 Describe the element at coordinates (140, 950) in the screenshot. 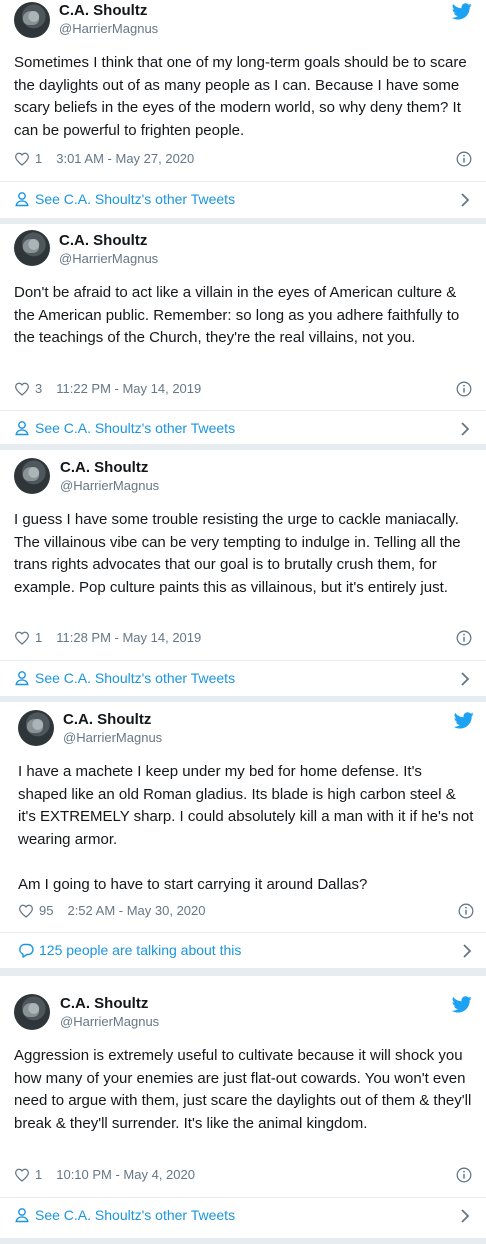

I see `footer-label: 125 people are talking about this` at that location.